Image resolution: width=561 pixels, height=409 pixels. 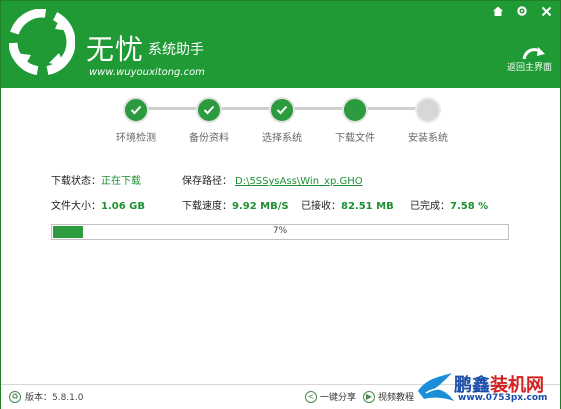 I want to click on completed-row: 已完成：7.58 %, so click(x=449, y=204).